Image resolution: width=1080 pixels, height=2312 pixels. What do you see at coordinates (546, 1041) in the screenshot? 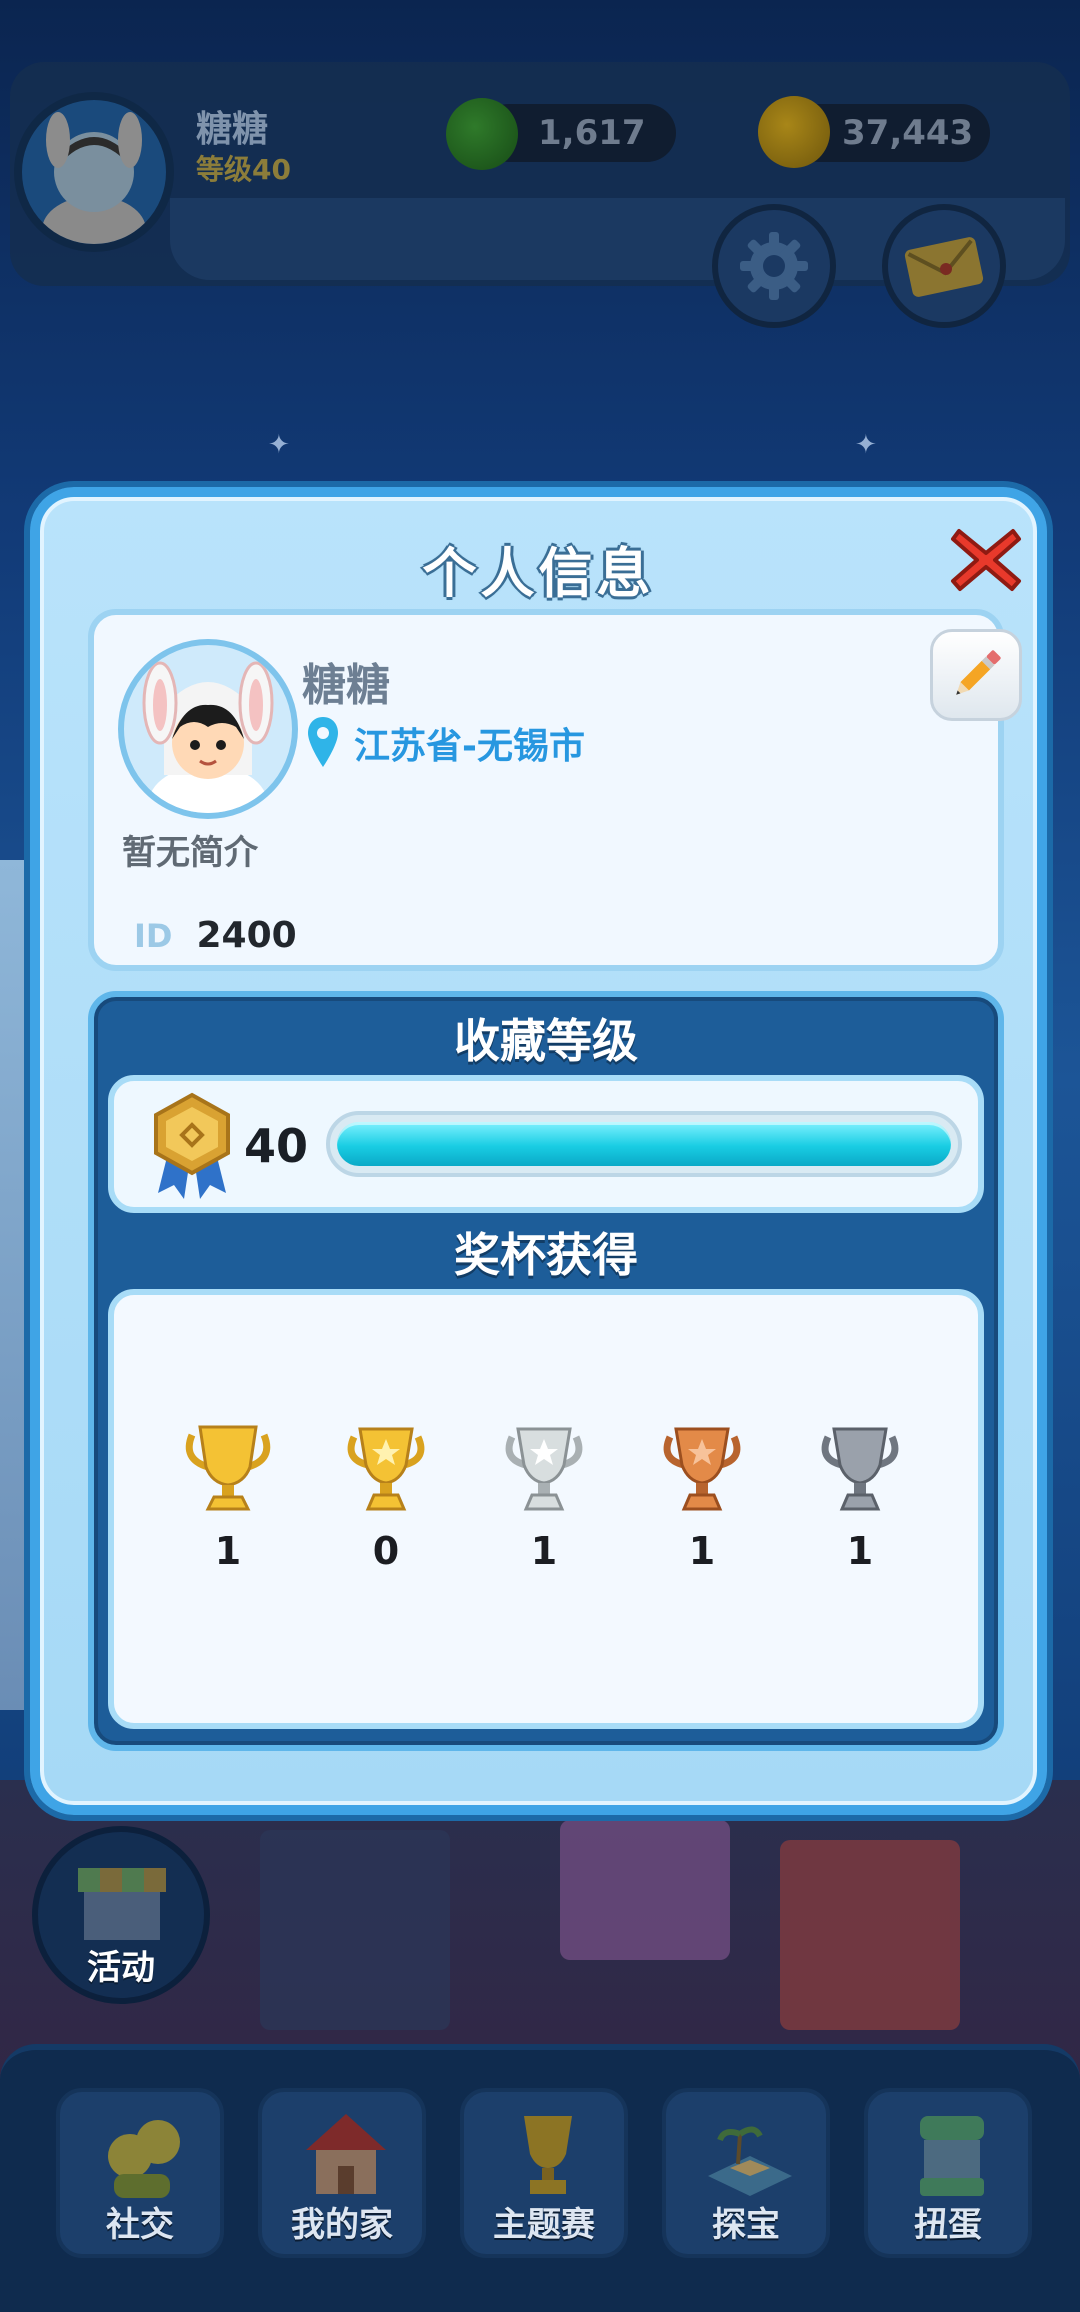
I see `collection-level-title: 收藏等级` at bounding box center [546, 1041].